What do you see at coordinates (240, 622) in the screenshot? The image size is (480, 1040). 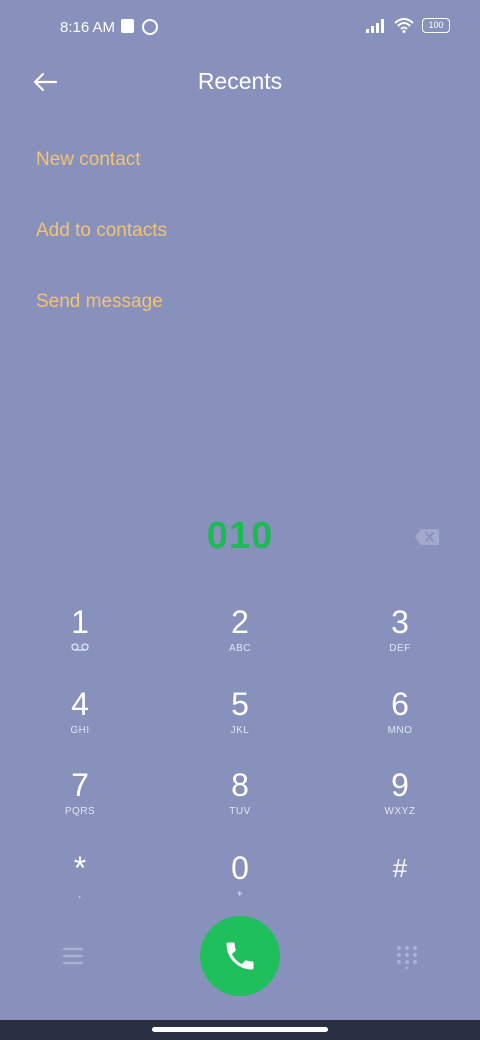 I see `key-digit: 2` at bounding box center [240, 622].